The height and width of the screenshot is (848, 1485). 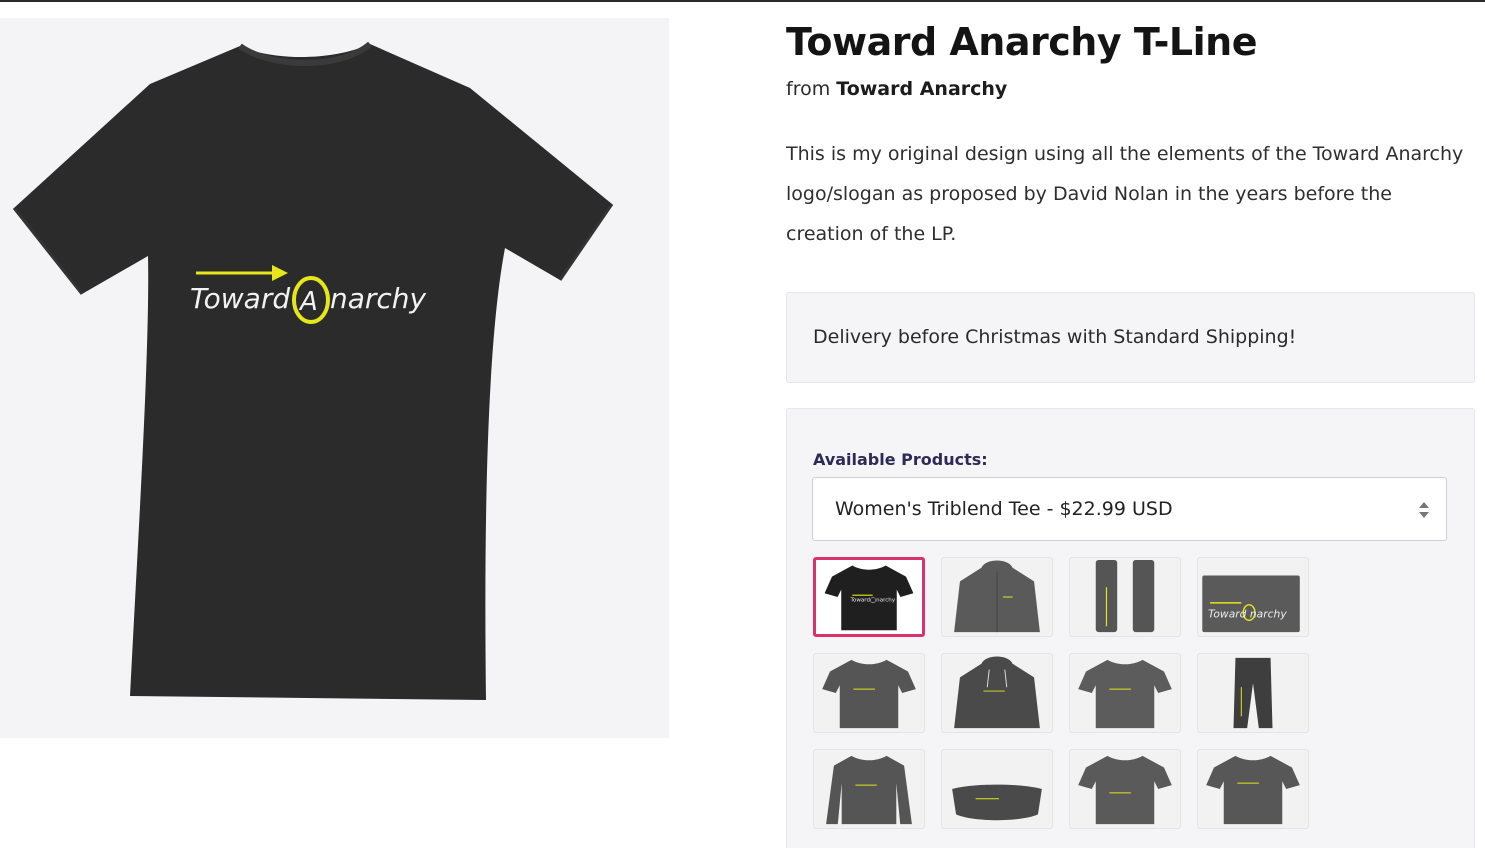 I want to click on tshirt-icon: Toward◯narchy, so click(x=869, y=598).